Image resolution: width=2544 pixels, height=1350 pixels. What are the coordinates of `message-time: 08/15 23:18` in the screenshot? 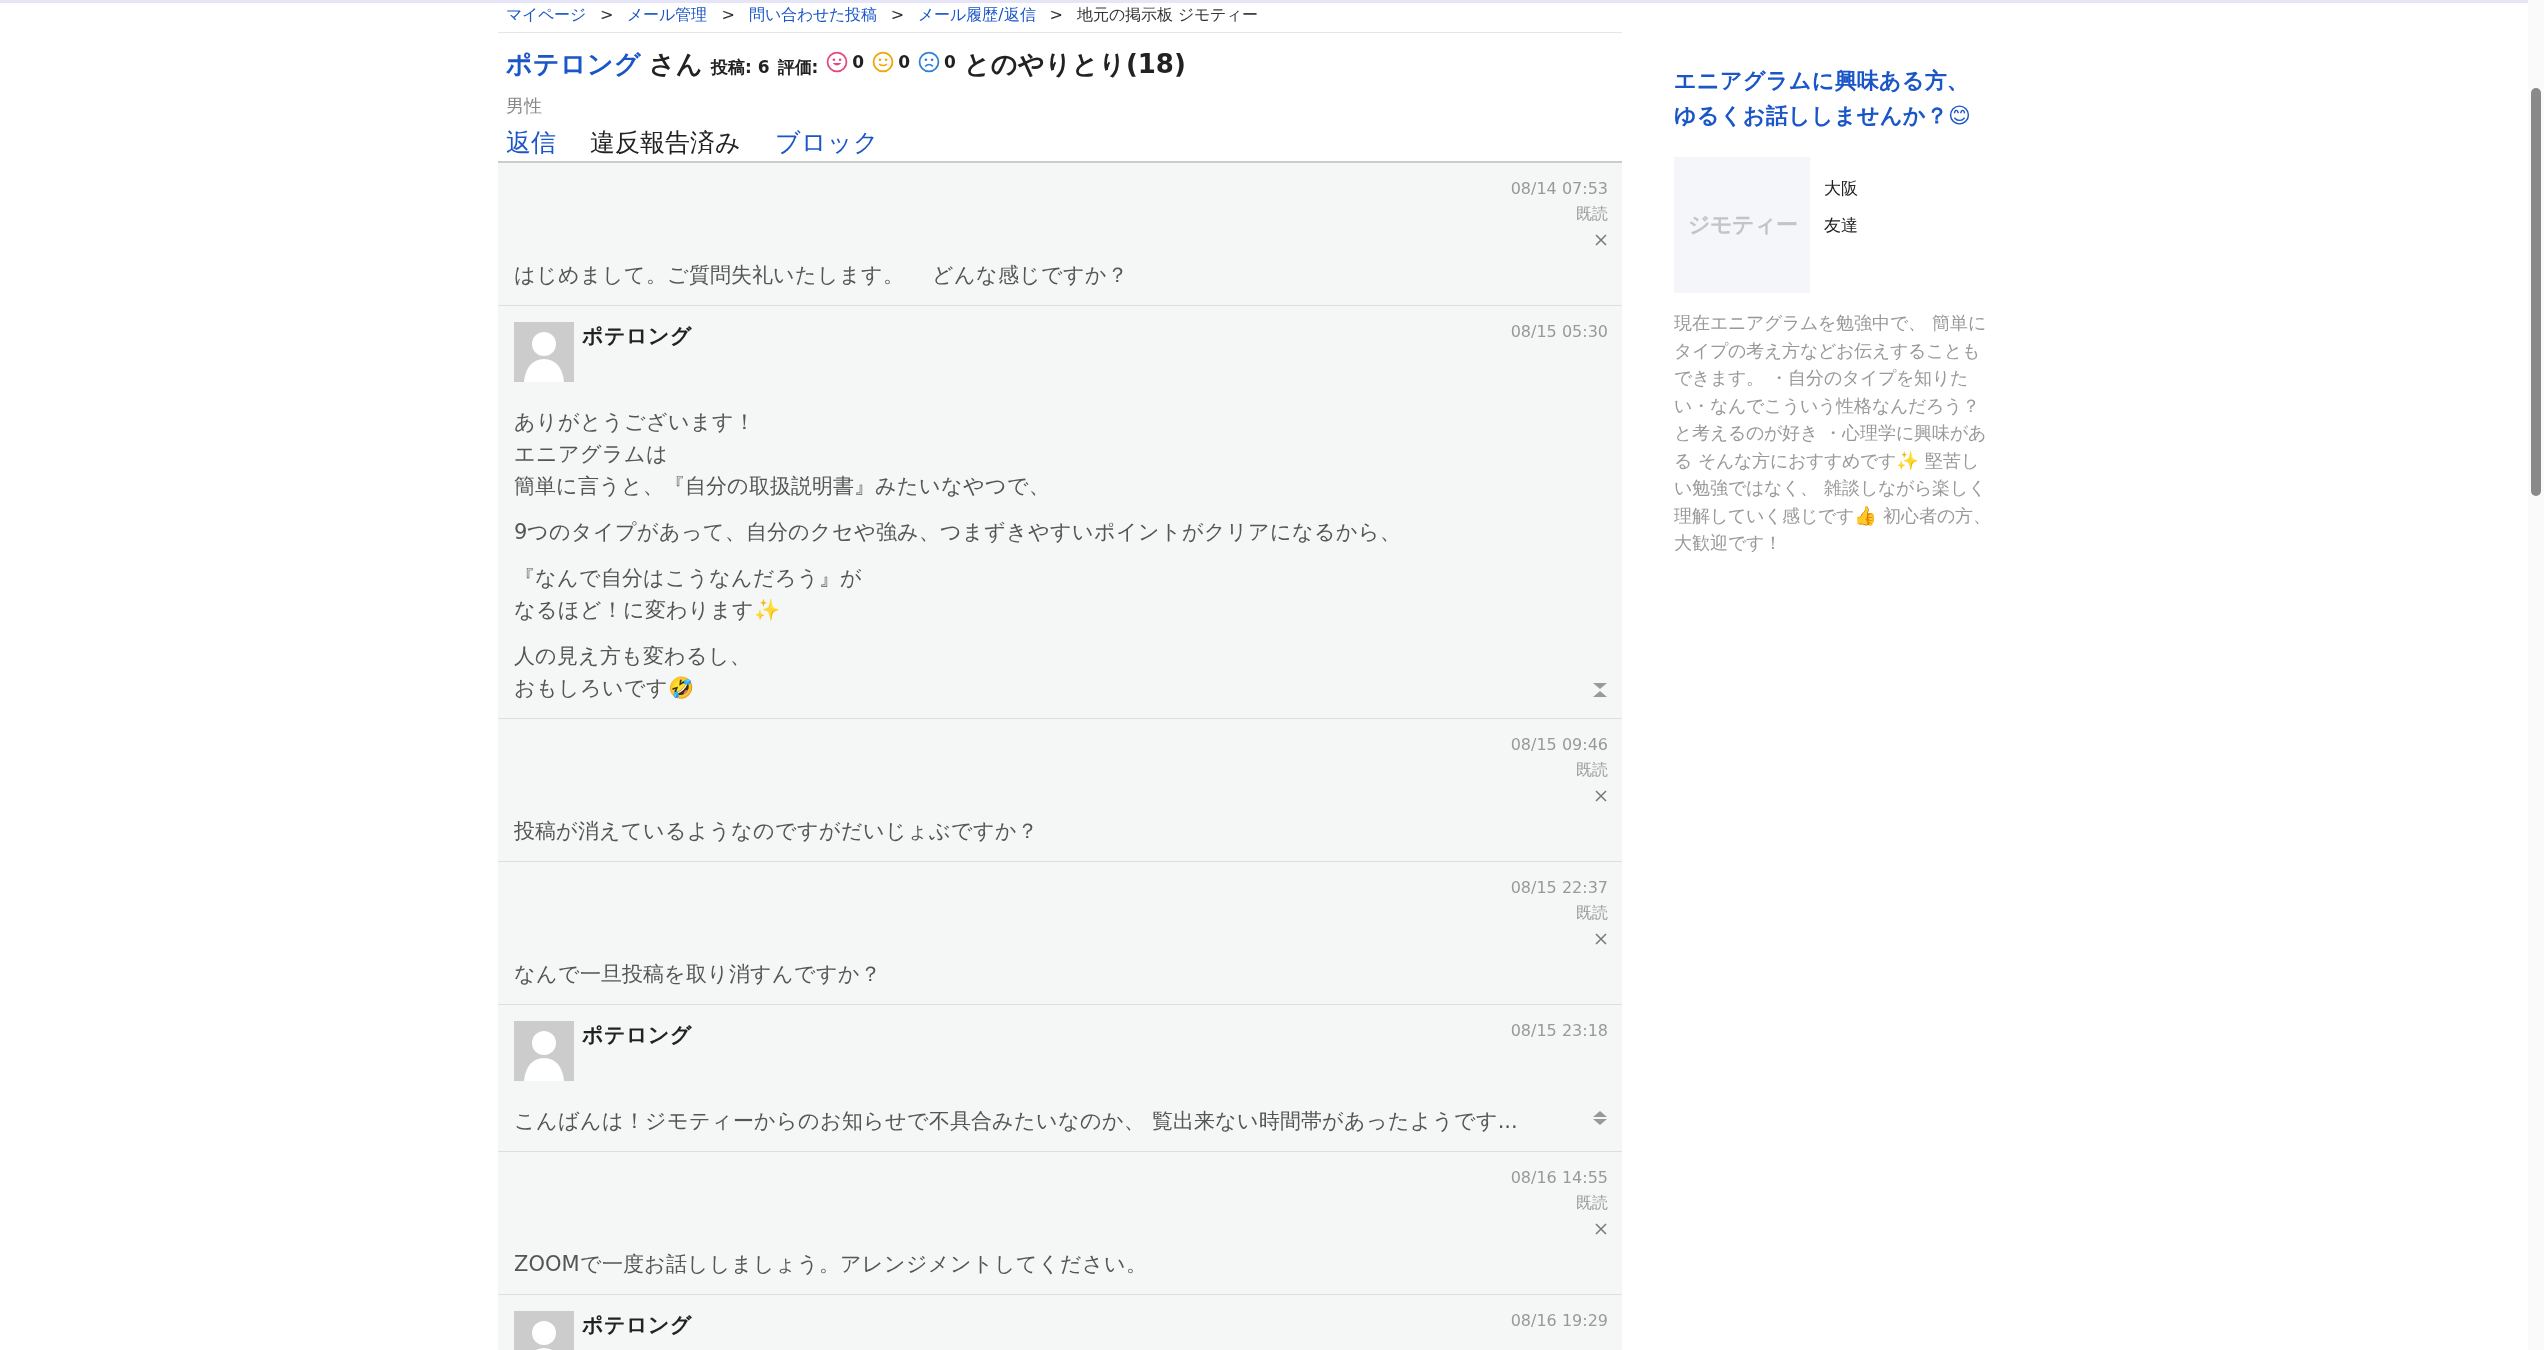 It's located at (1559, 1030).